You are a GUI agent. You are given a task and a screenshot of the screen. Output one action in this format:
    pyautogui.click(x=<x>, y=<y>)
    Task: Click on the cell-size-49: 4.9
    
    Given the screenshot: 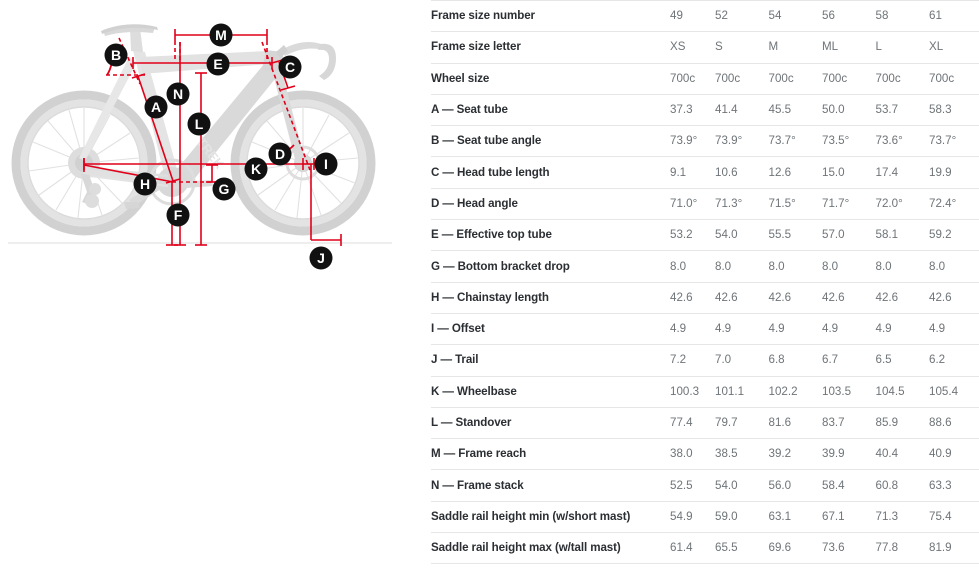 What is the action you would take?
    pyautogui.click(x=686, y=328)
    